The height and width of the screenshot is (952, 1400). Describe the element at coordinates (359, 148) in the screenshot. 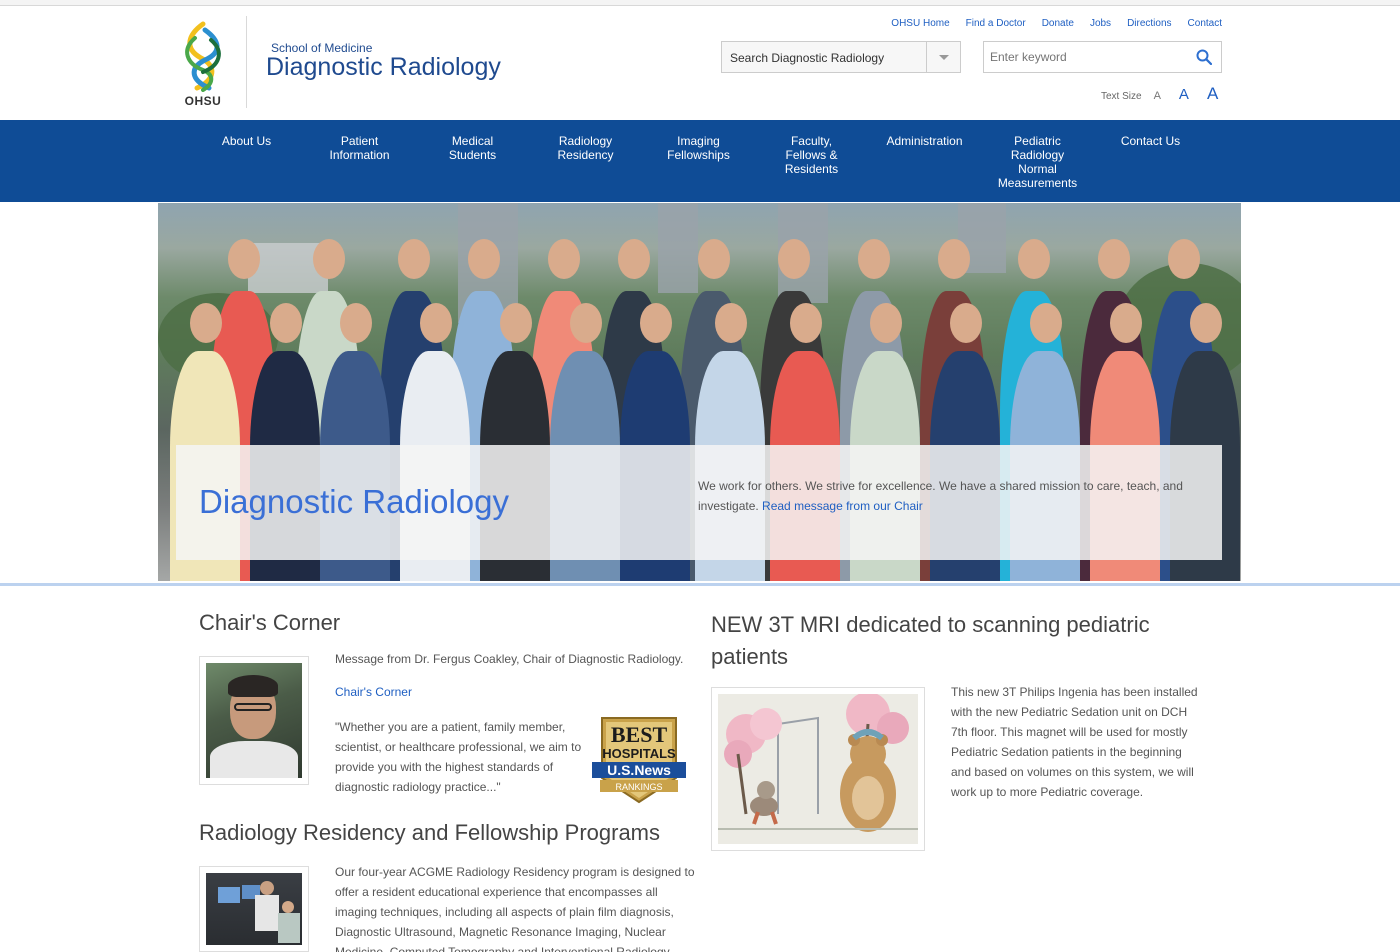

I see `nav-patient-information: Patient Information` at that location.